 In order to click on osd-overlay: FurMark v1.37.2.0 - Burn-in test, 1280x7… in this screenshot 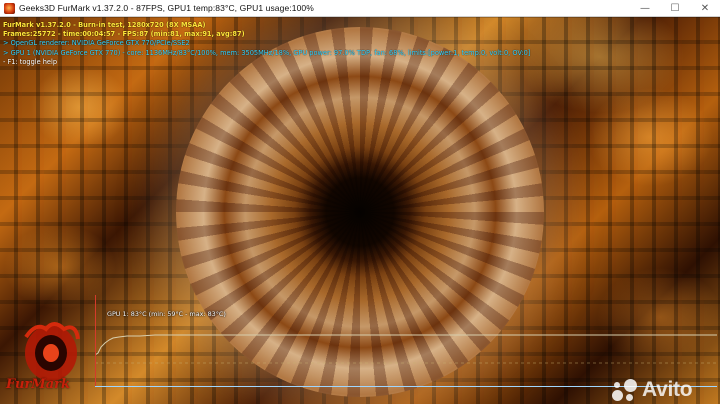, I will do `click(266, 44)`.